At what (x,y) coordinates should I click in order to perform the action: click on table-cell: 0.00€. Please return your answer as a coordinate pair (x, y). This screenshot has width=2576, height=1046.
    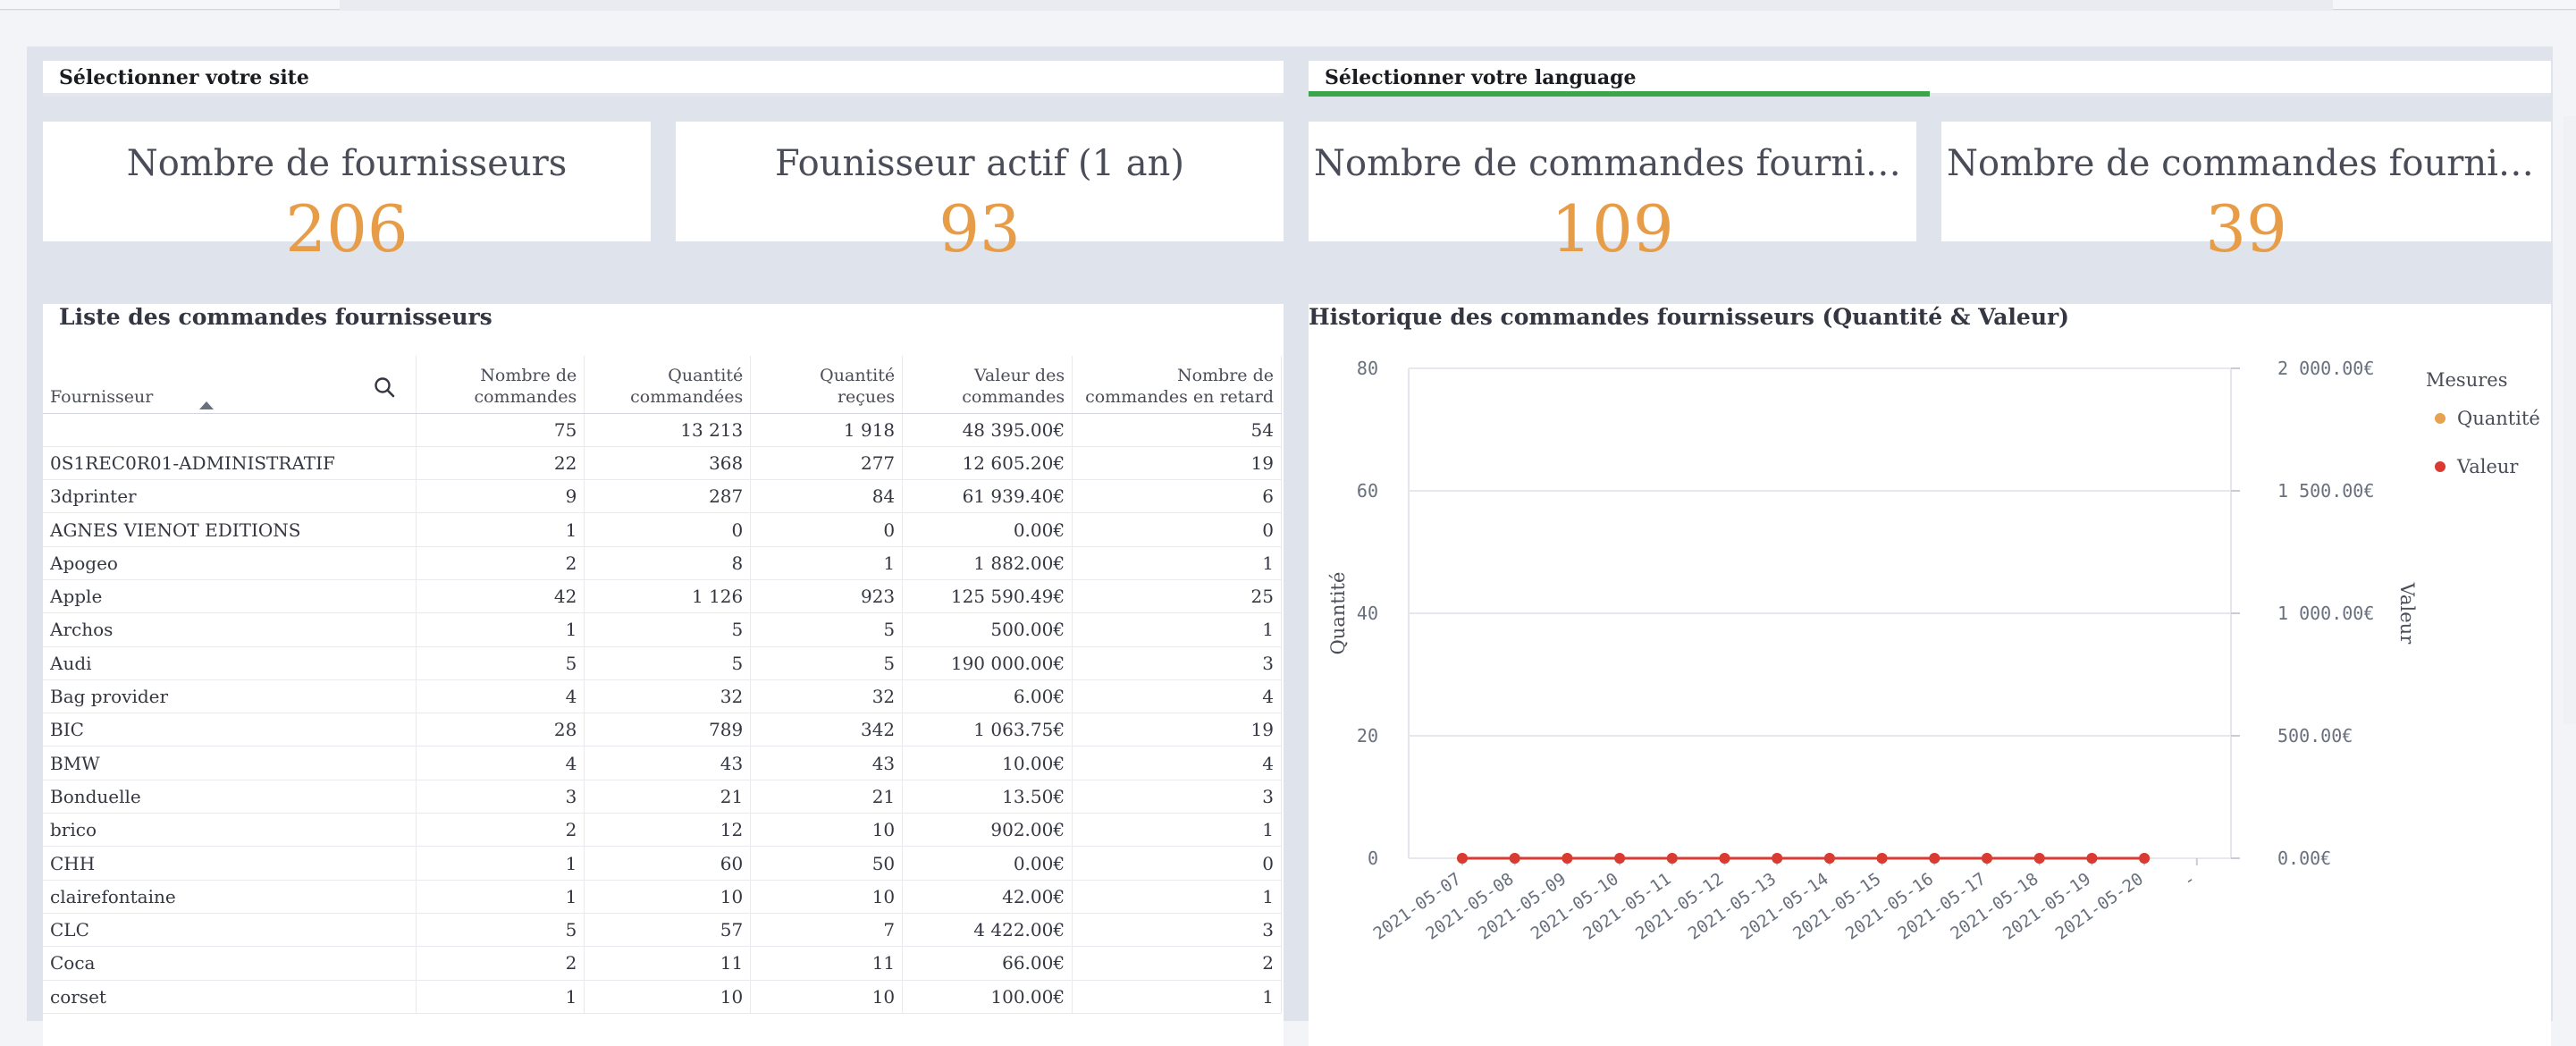
    Looking at the image, I should click on (988, 864).